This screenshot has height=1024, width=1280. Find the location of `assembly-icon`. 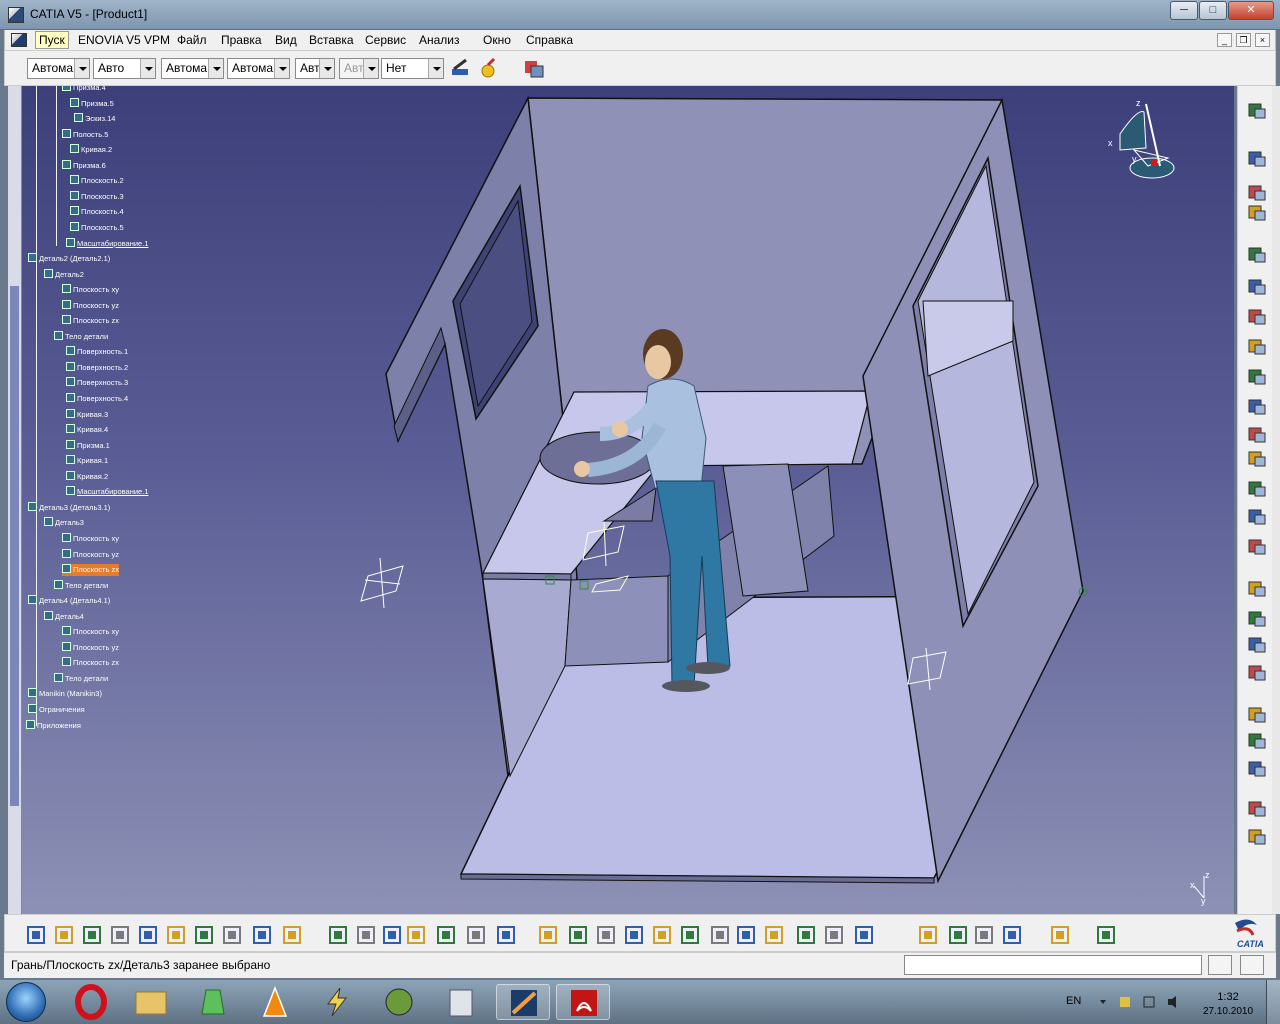

assembly-icon is located at coordinates (1257, 287).